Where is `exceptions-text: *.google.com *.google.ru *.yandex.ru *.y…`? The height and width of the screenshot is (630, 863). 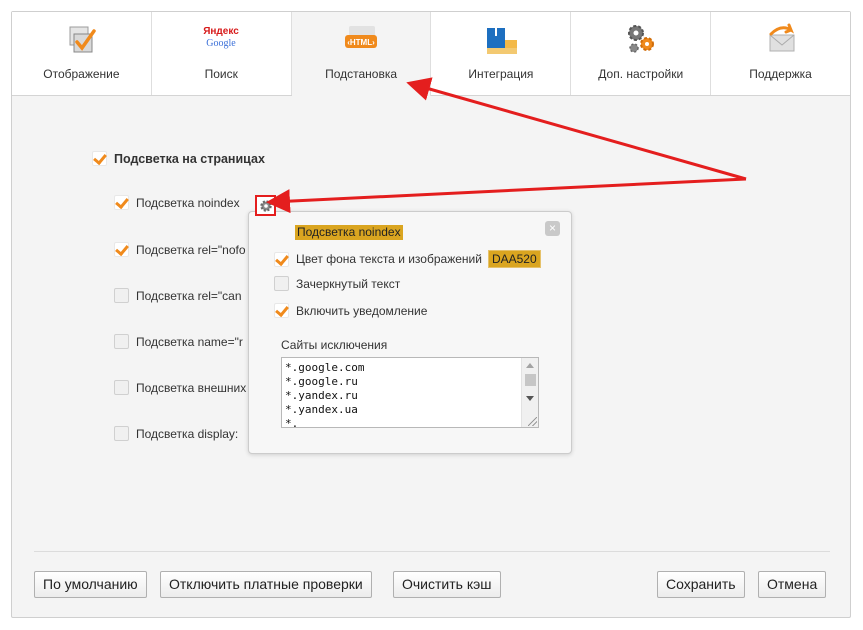 exceptions-text: *.google.com *.google.ru *.yandex.ru *.y… is located at coordinates (325, 394).